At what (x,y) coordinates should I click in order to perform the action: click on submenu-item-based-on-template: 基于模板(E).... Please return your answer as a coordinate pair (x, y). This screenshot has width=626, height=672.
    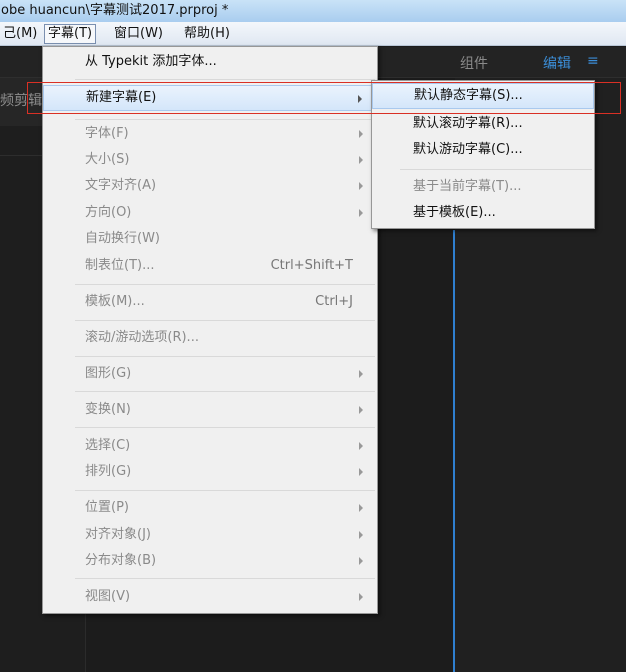
    Looking at the image, I should click on (483, 213).